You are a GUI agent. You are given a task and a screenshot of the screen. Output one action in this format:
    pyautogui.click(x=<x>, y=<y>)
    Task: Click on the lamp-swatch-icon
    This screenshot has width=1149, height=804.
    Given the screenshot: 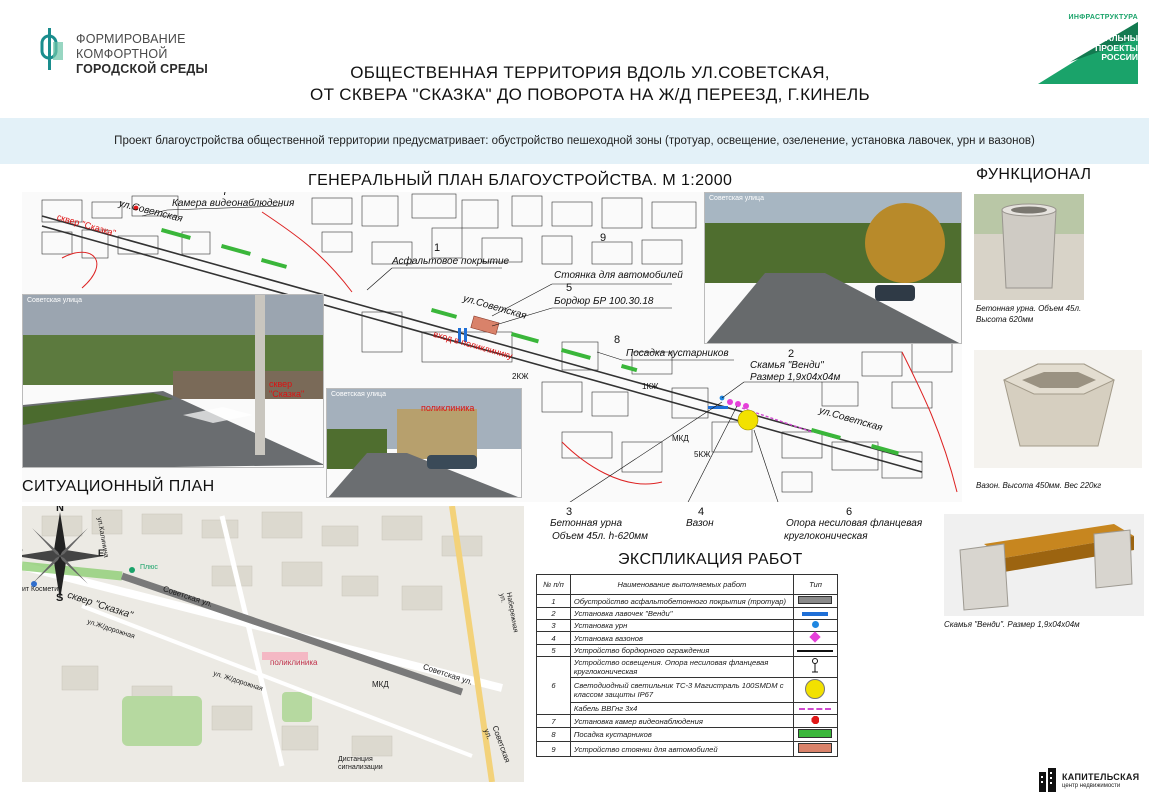 What is the action you would take?
    pyautogui.click(x=815, y=689)
    